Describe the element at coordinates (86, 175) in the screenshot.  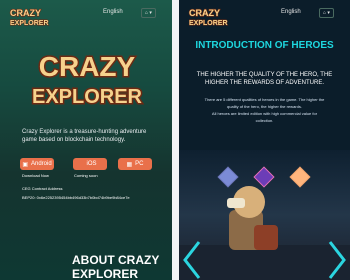
I see `coming-soon-label: Coming soon` at that location.